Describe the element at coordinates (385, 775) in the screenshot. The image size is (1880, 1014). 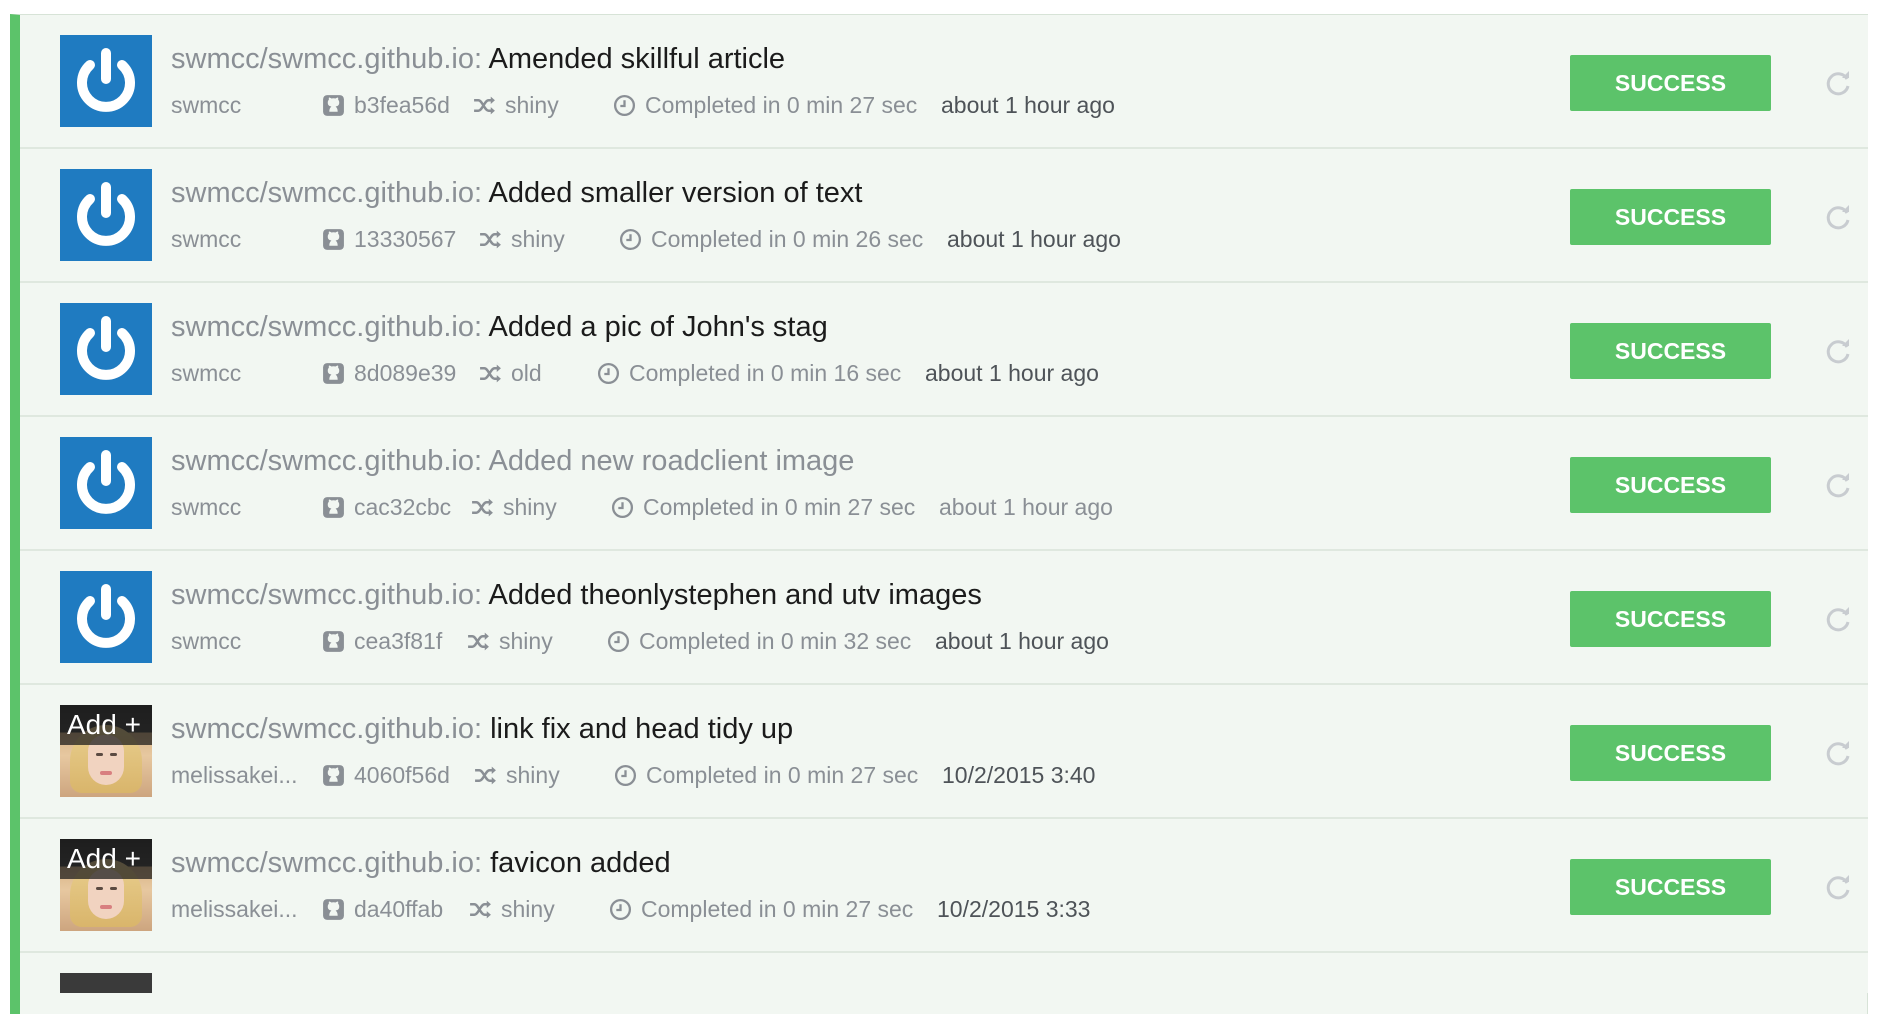
I see `commit-info: 4060f56d` at that location.